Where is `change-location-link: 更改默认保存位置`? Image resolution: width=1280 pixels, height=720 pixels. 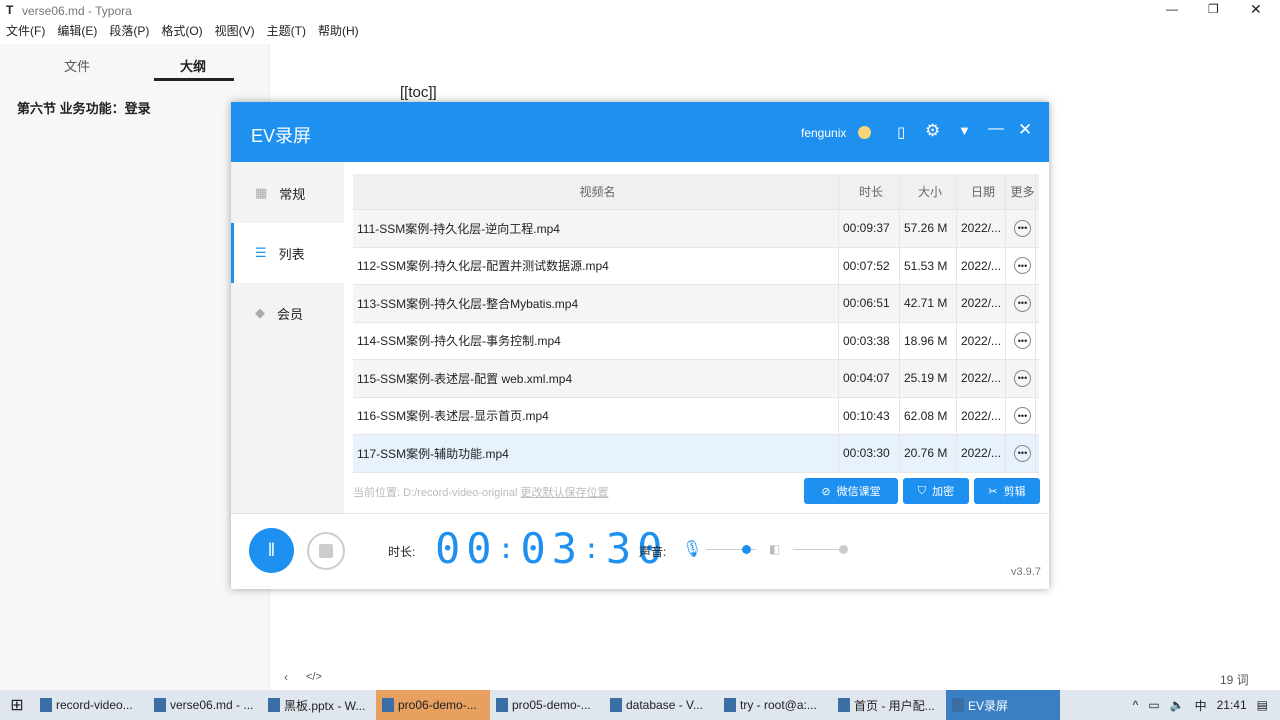 change-location-link: 更改默认保存位置 is located at coordinates (565, 493).